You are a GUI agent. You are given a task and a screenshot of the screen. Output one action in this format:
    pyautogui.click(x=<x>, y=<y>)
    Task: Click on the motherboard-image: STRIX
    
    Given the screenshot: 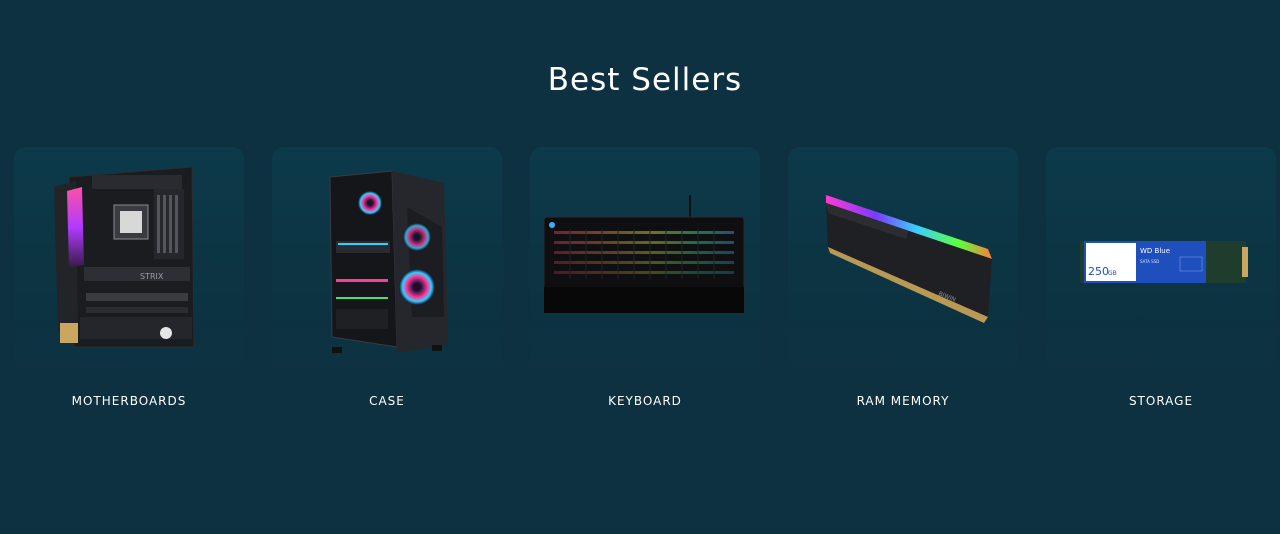 What is the action you would take?
    pyautogui.click(x=124, y=257)
    